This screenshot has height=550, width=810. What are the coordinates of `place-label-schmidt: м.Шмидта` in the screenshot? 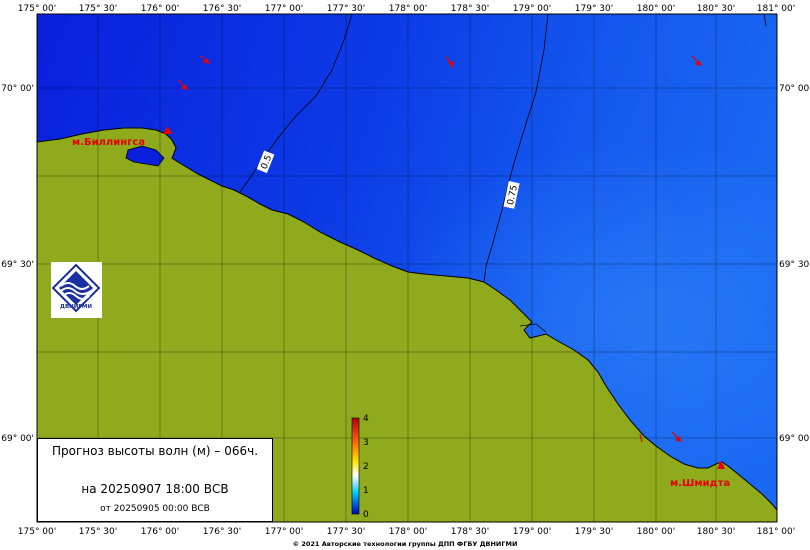 It's located at (700, 483).